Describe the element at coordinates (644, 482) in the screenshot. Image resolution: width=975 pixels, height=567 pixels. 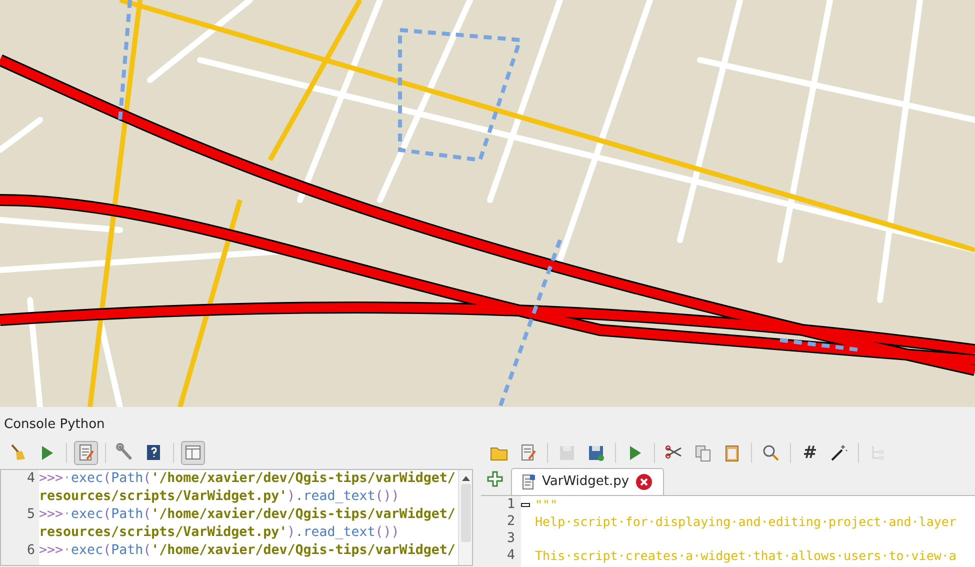
I see `close-icon` at that location.